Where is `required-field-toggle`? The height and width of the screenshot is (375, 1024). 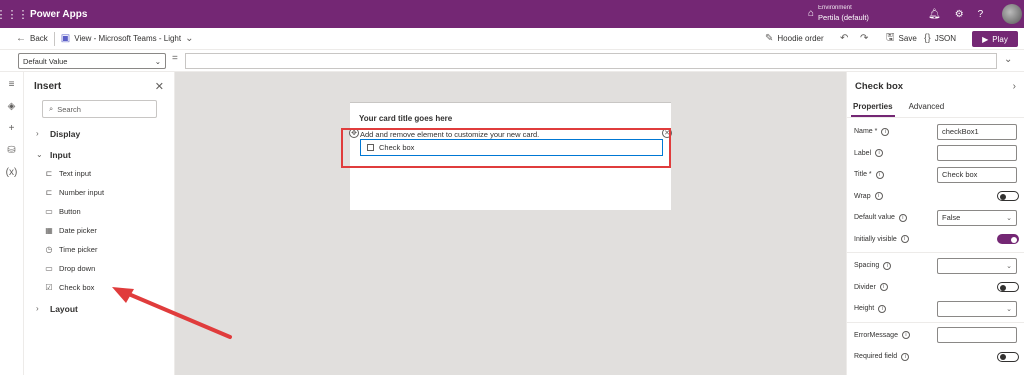
required-field-toggle is located at coordinates (1008, 356).